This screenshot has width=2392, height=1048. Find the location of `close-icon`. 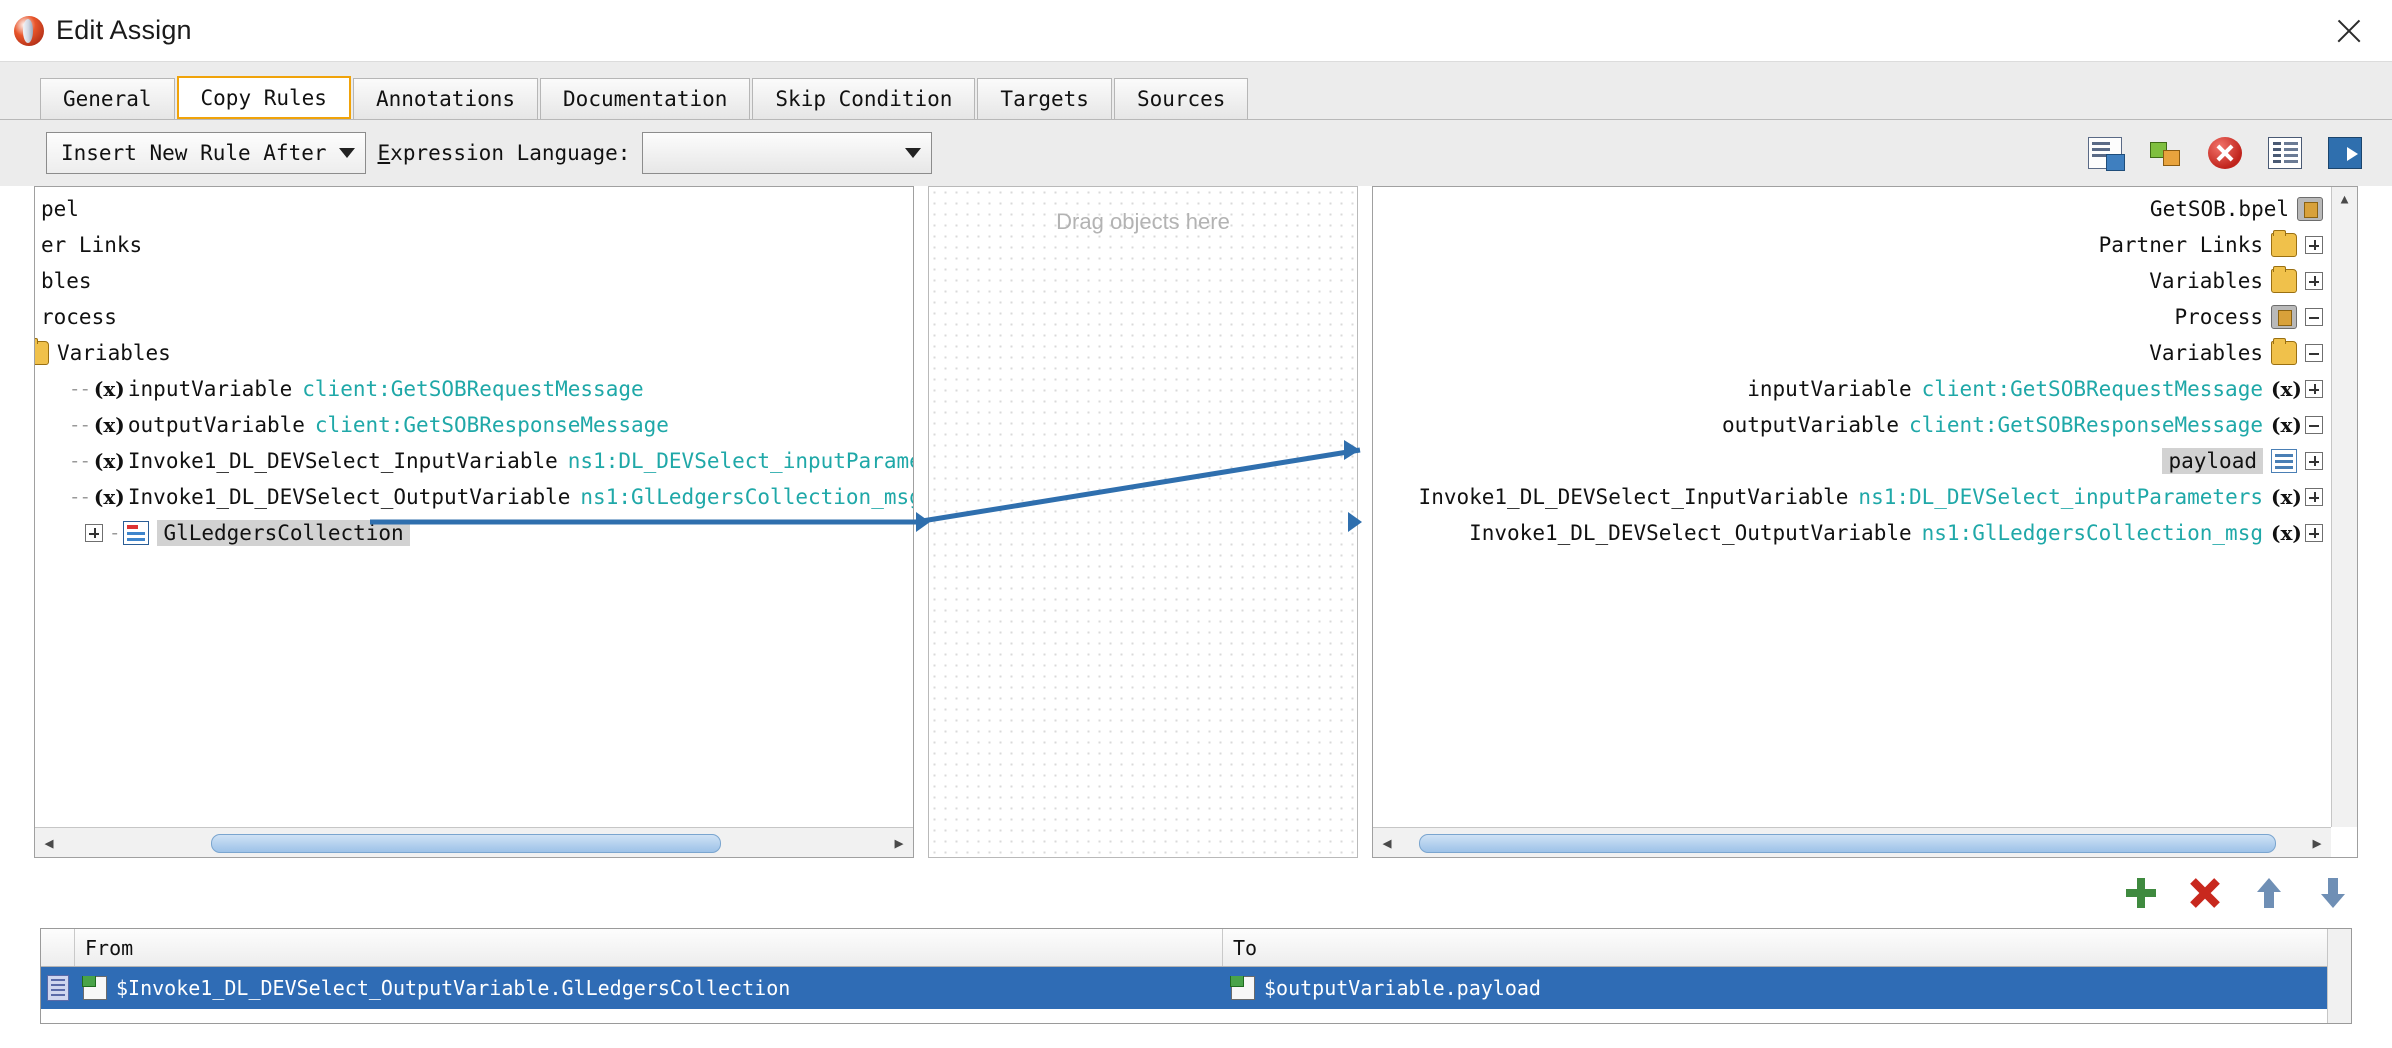

close-icon is located at coordinates (2349, 31).